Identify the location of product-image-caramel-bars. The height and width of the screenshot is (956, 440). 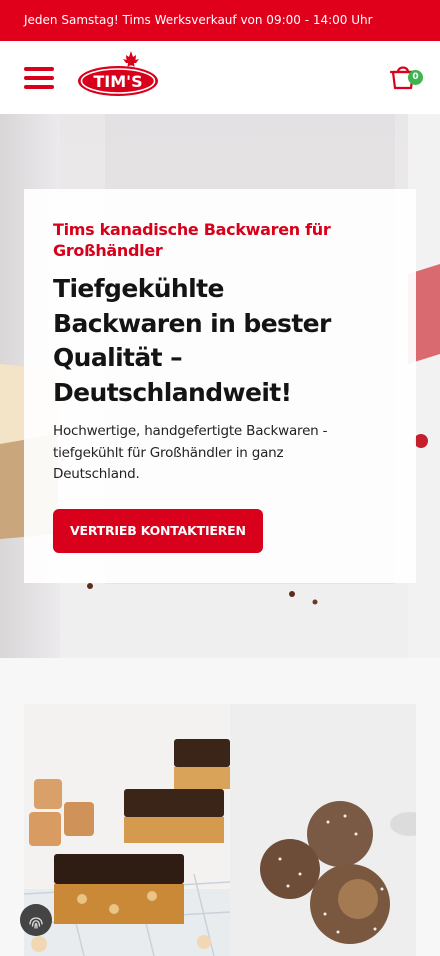
(127, 830).